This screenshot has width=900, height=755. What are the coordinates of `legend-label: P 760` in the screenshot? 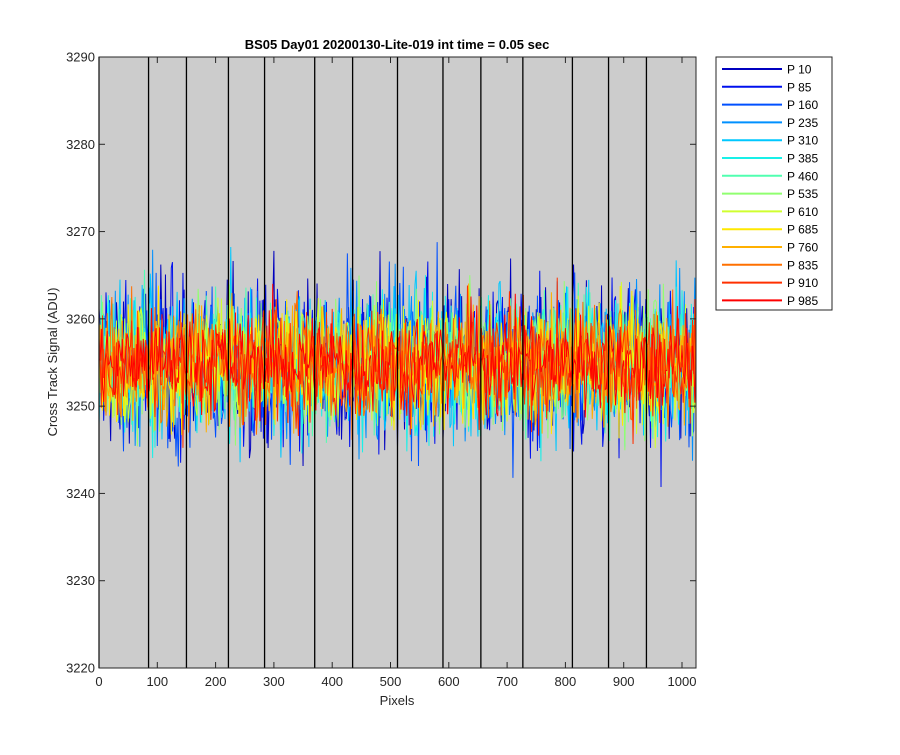 It's located at (802, 248).